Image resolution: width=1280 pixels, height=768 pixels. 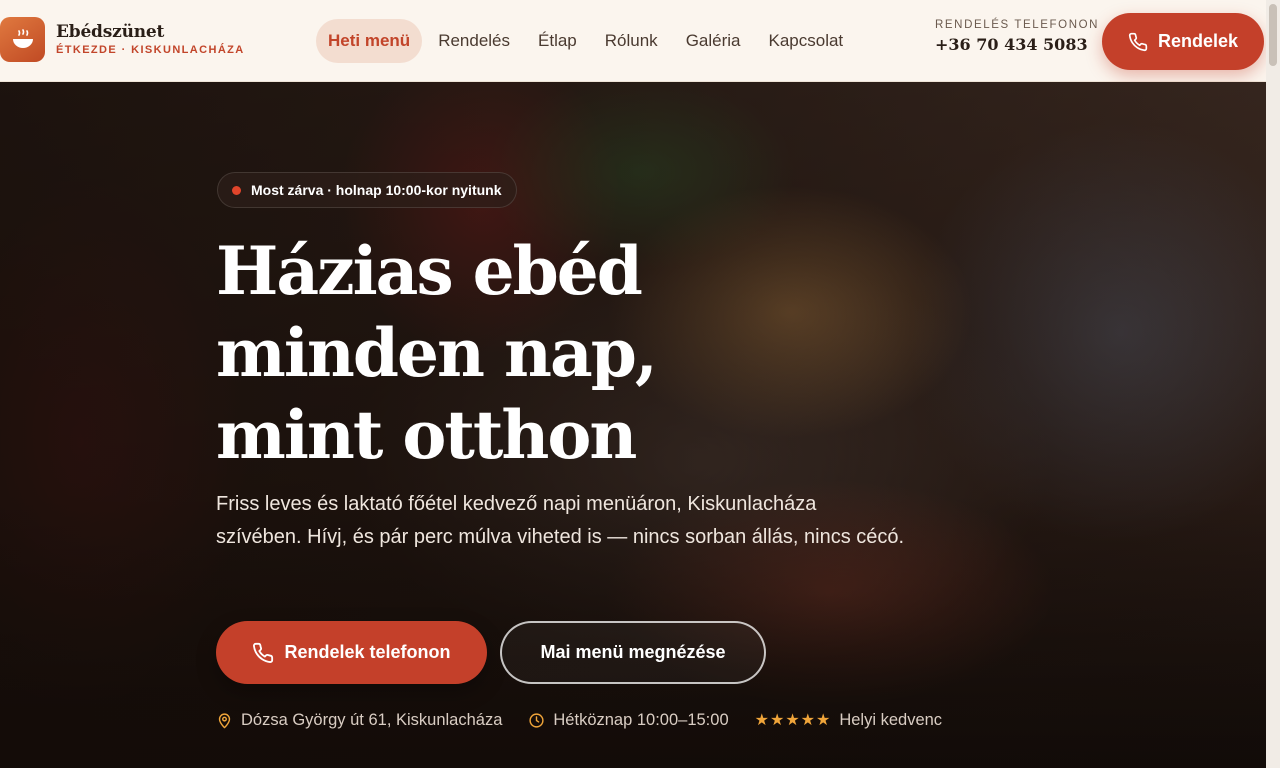 What do you see at coordinates (713, 41) in the screenshot?
I see `nav-item-galeria: Galéria` at bounding box center [713, 41].